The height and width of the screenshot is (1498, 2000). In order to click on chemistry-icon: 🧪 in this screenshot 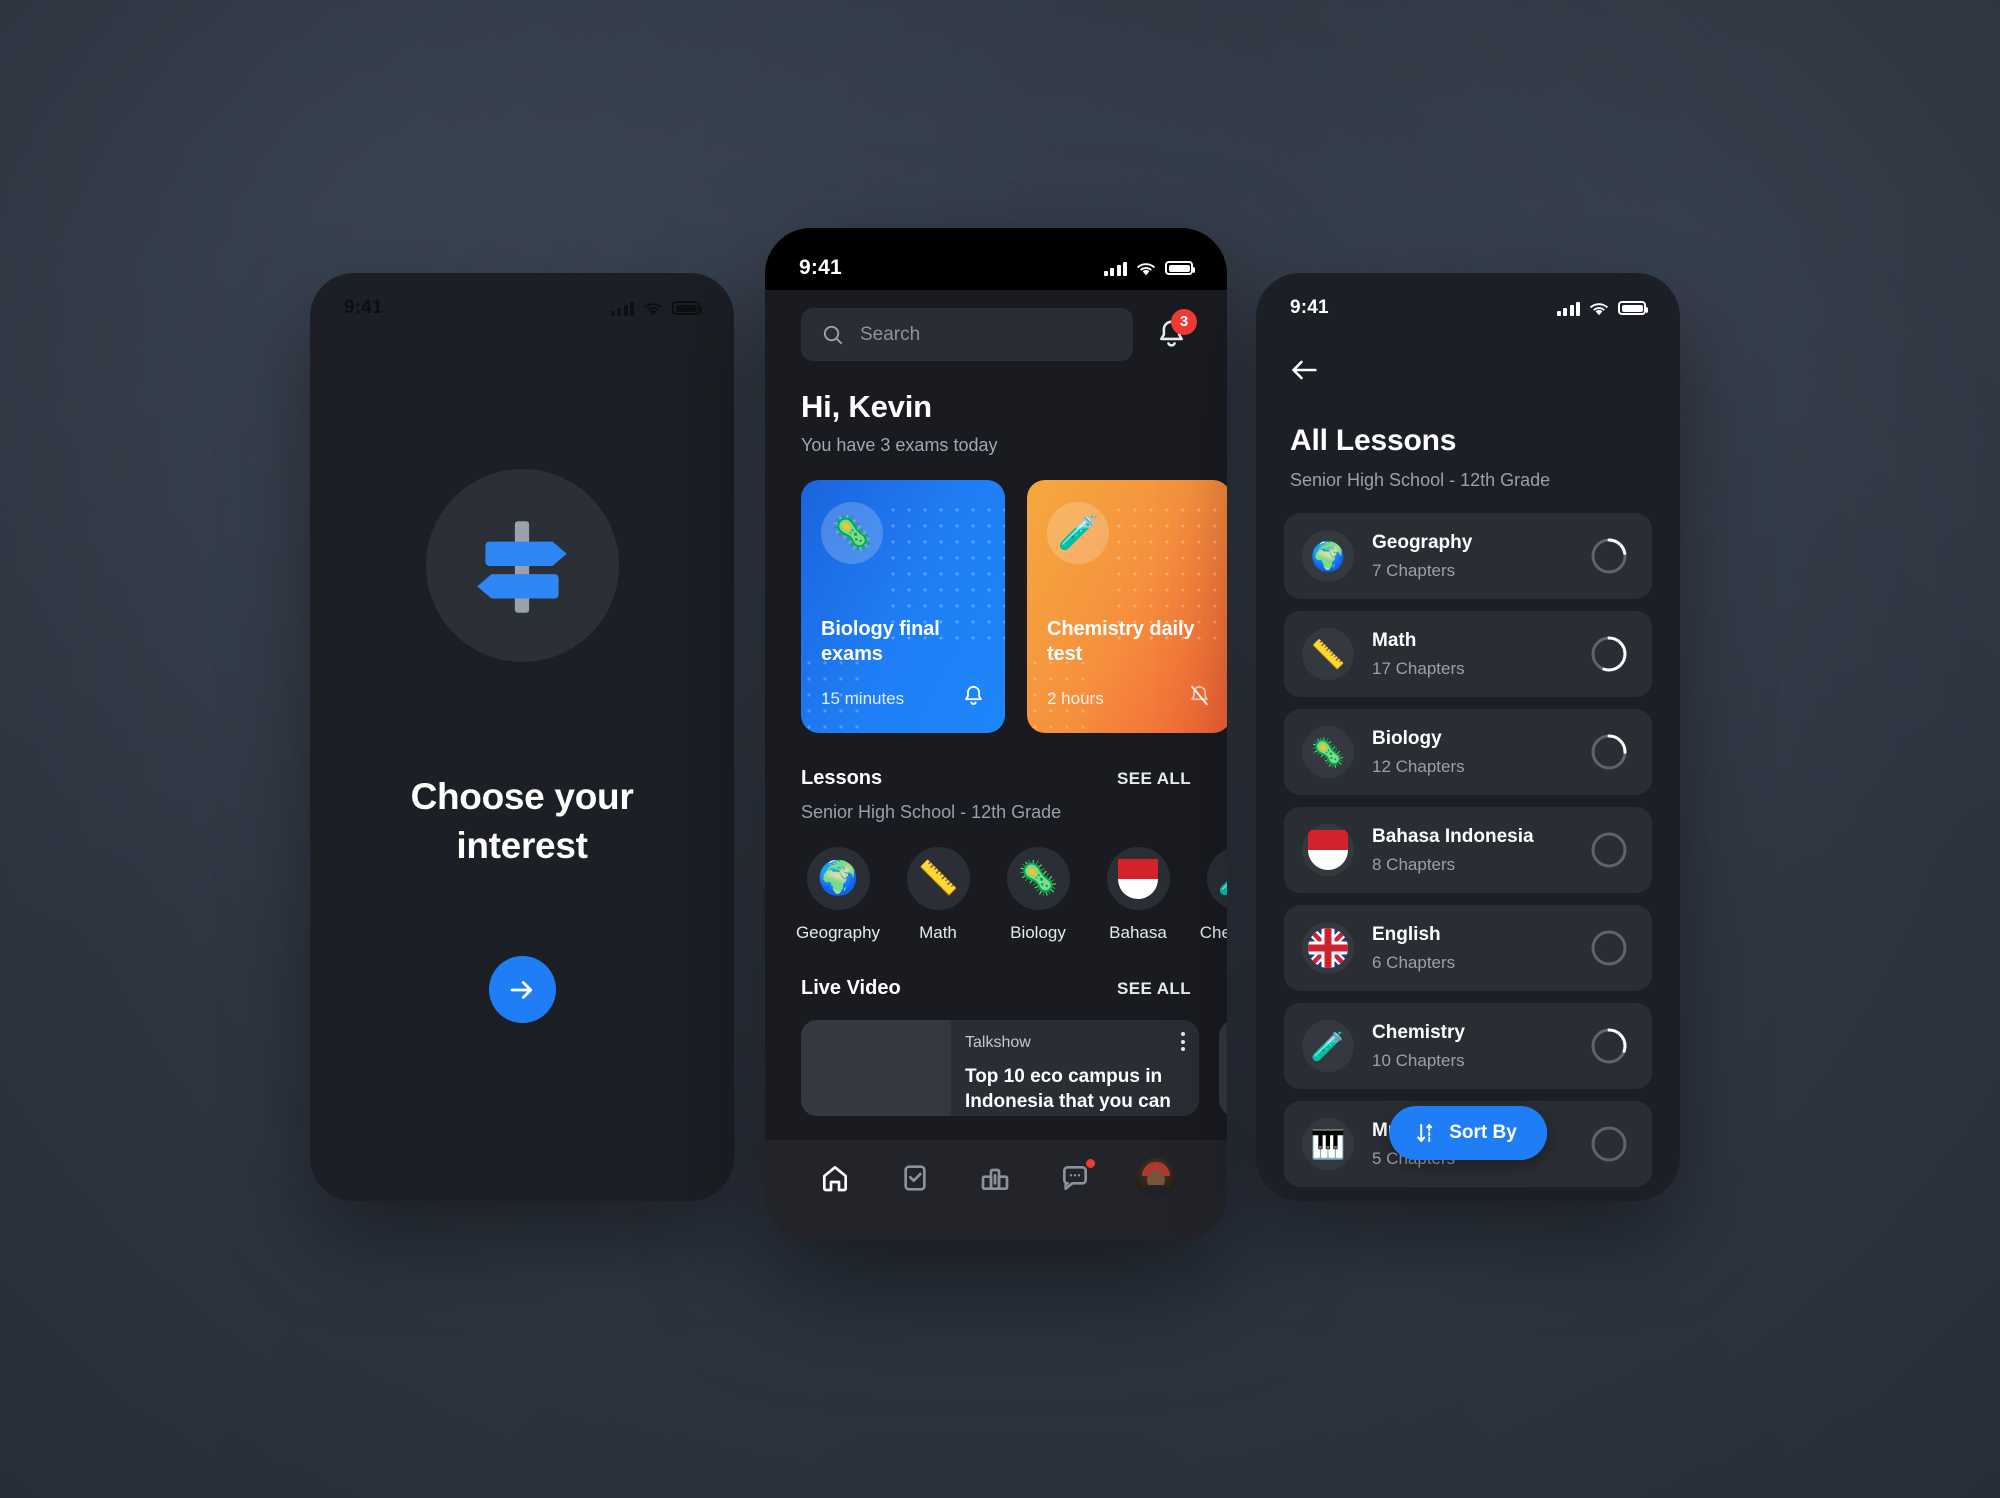, I will do `click(1078, 533)`.